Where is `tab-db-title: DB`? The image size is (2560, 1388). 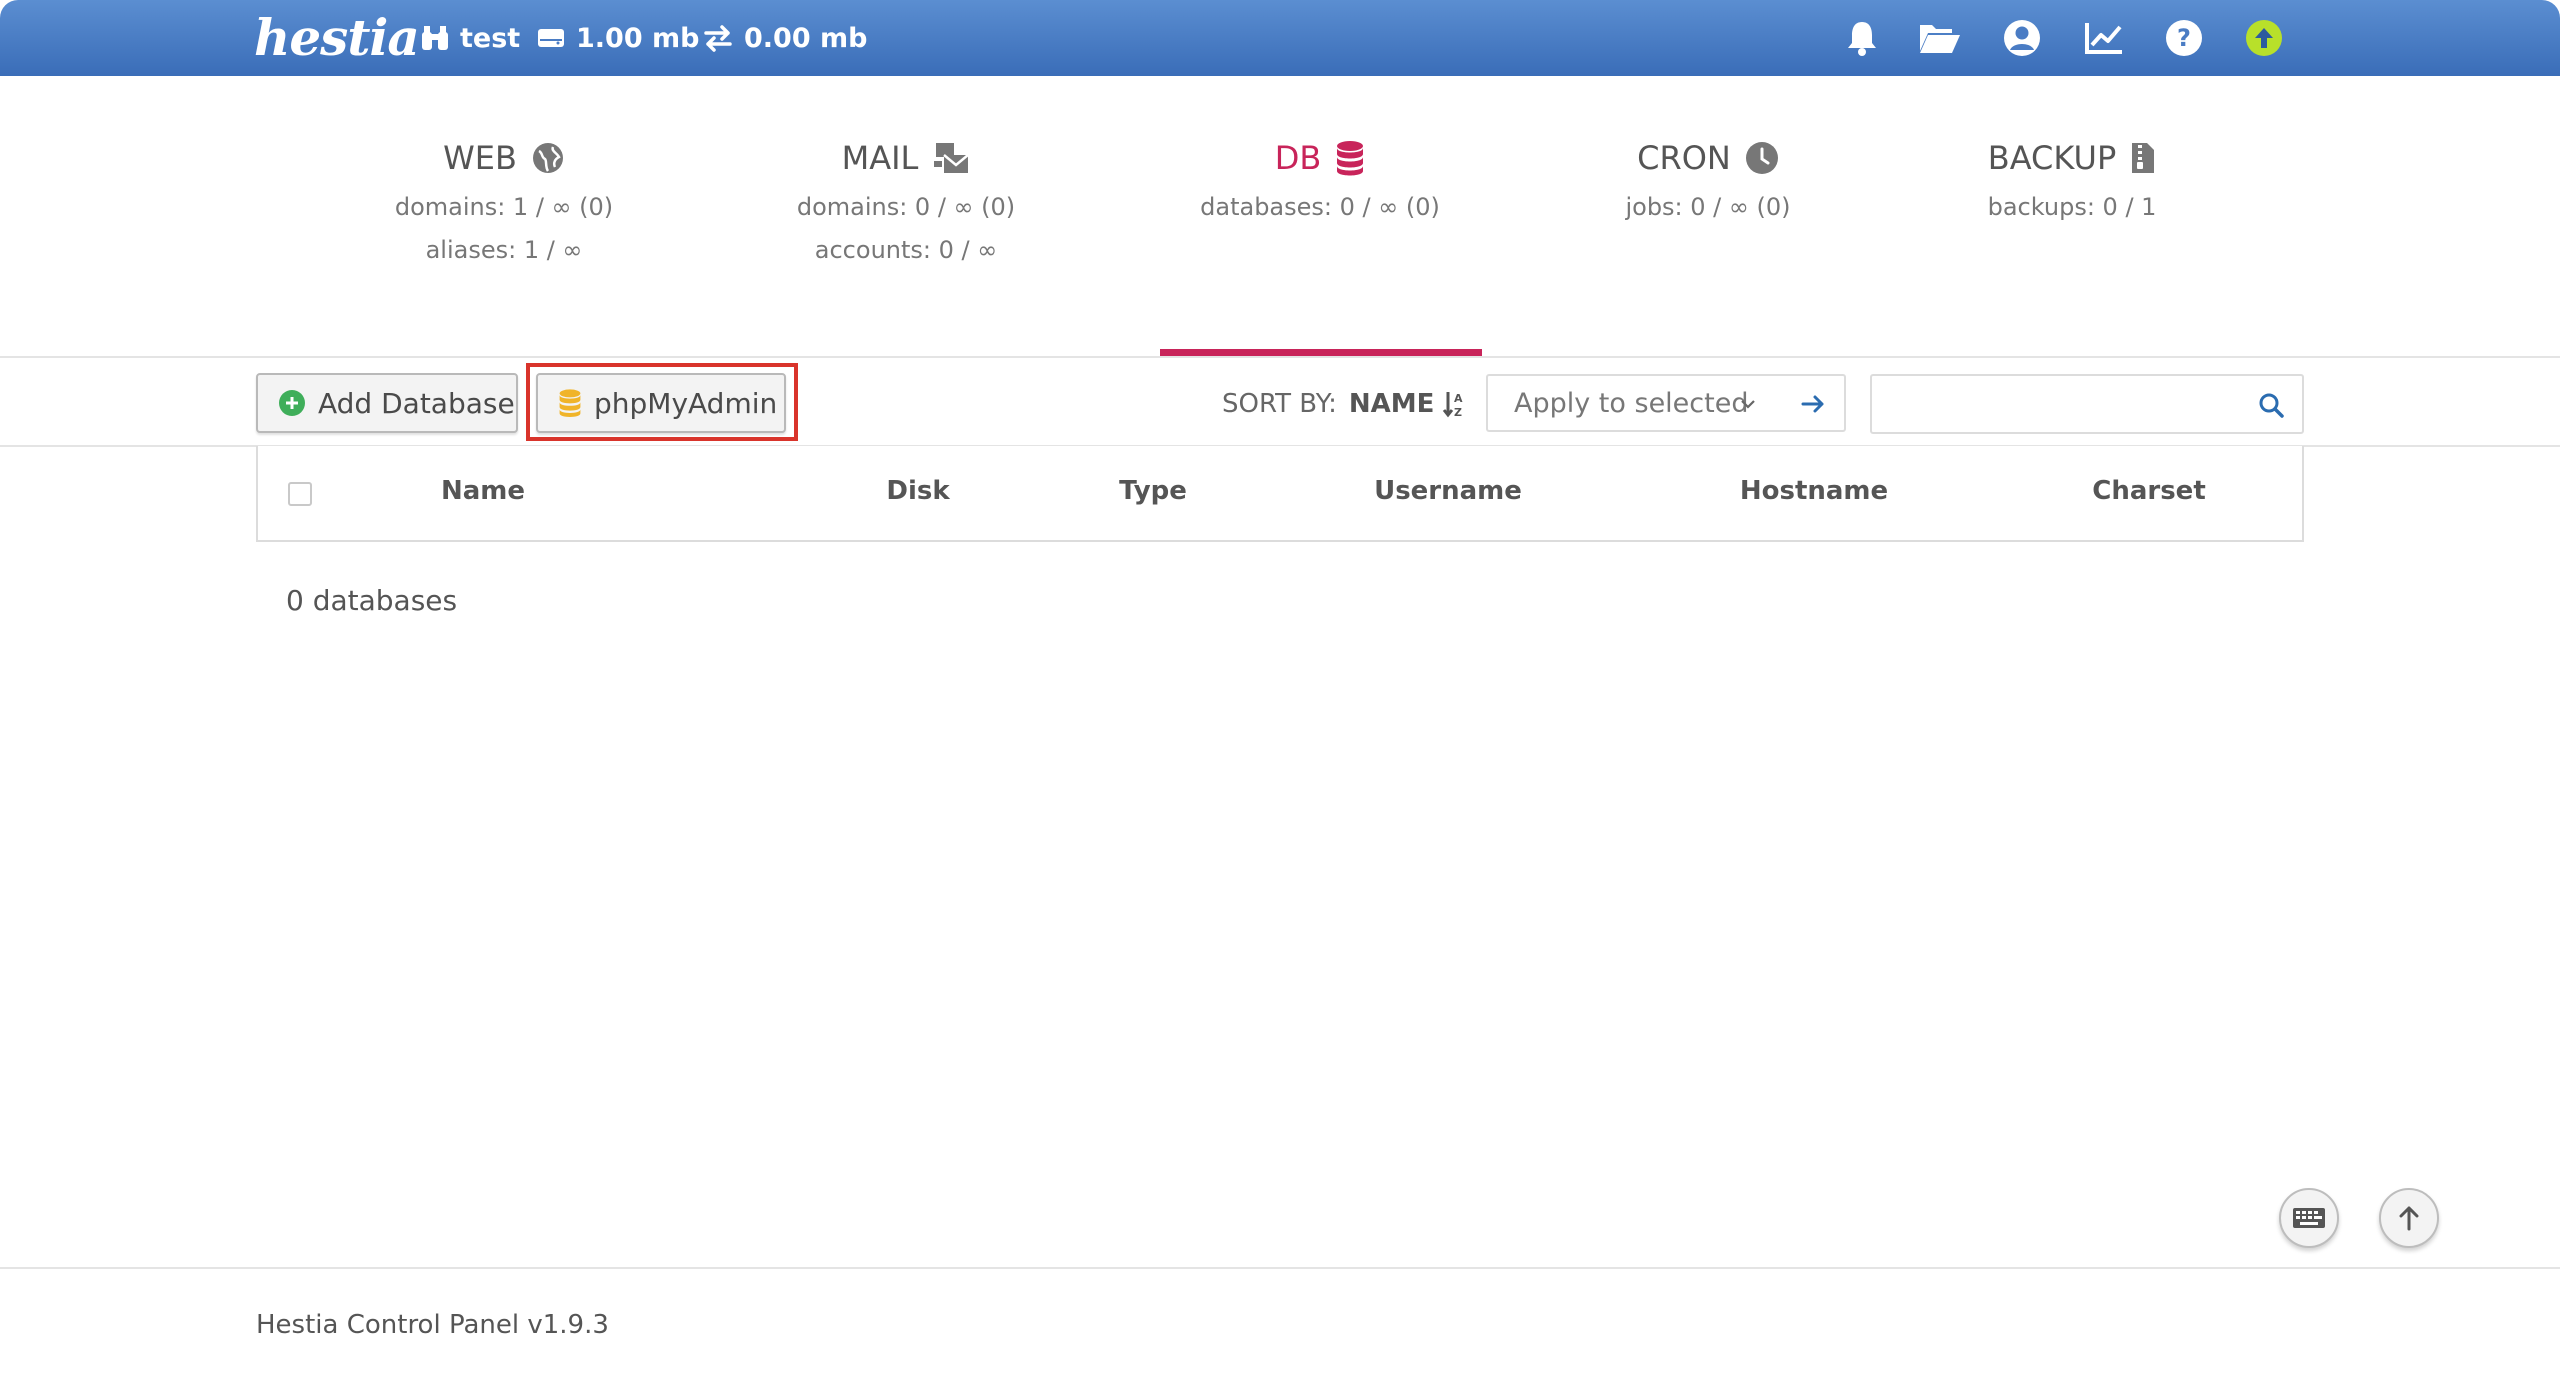 tab-db-title: DB is located at coordinates (1298, 158).